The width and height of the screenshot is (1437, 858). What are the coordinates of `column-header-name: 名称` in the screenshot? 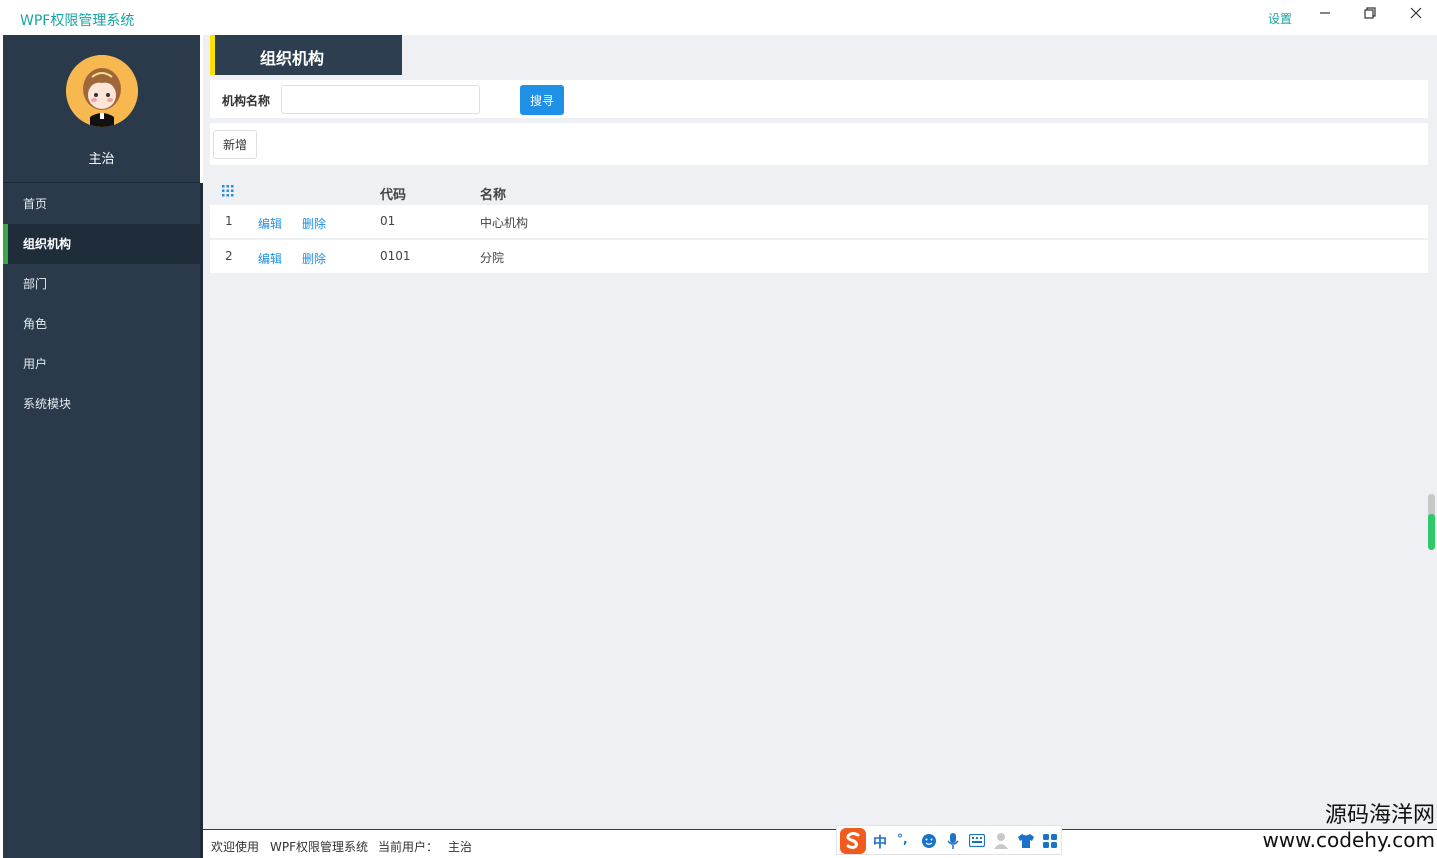 It's located at (493, 193).